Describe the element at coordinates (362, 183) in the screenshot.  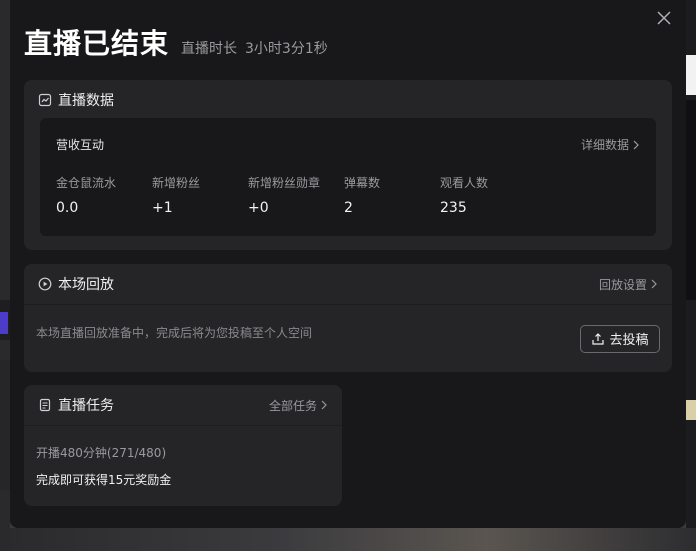
I see `stat-label: 弹幕数` at that location.